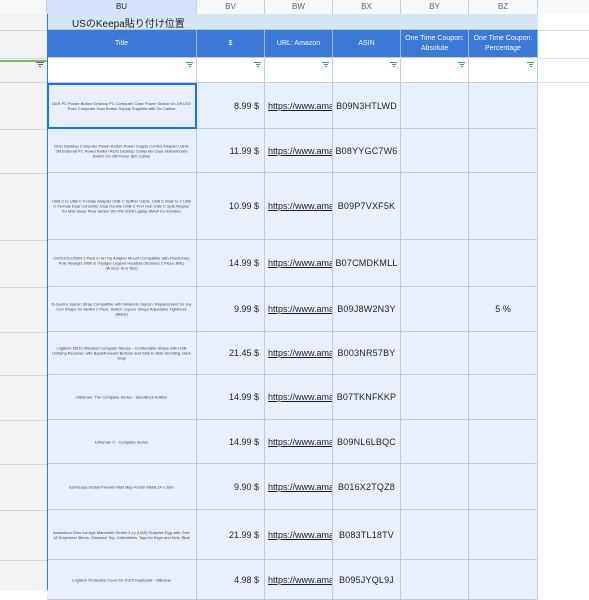 The image size is (589, 600). I want to click on cell-url: https://www.amazon.com/dp/B07CMDKMLL, so click(299, 263).